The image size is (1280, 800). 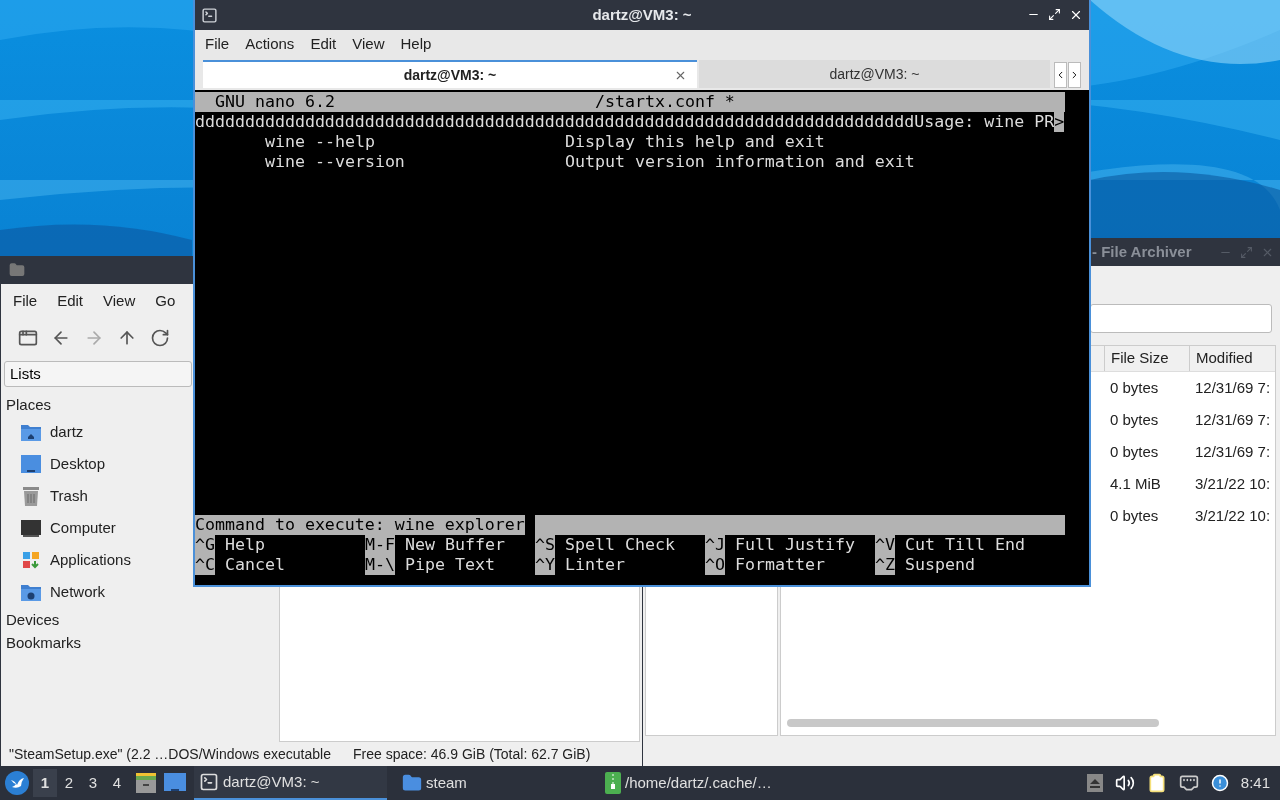 What do you see at coordinates (290, 783) in the screenshot?
I see `task-button: dartz@VM3: ~` at bounding box center [290, 783].